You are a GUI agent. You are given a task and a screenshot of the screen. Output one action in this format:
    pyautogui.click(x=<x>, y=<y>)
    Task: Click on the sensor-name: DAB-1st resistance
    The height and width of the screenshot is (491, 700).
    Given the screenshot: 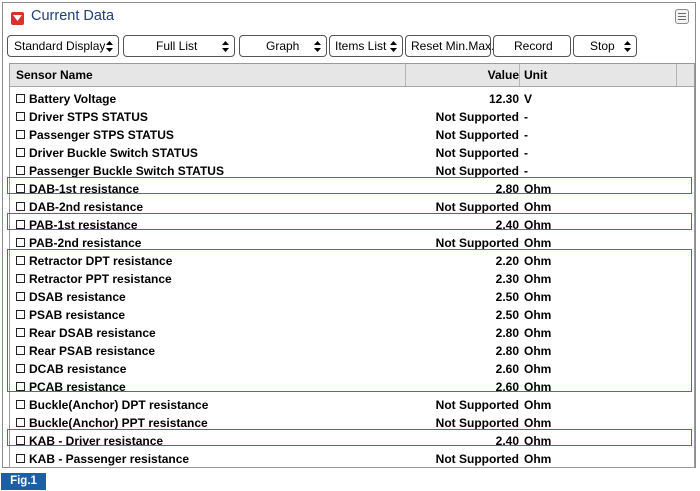 What is the action you would take?
    pyautogui.click(x=84, y=189)
    